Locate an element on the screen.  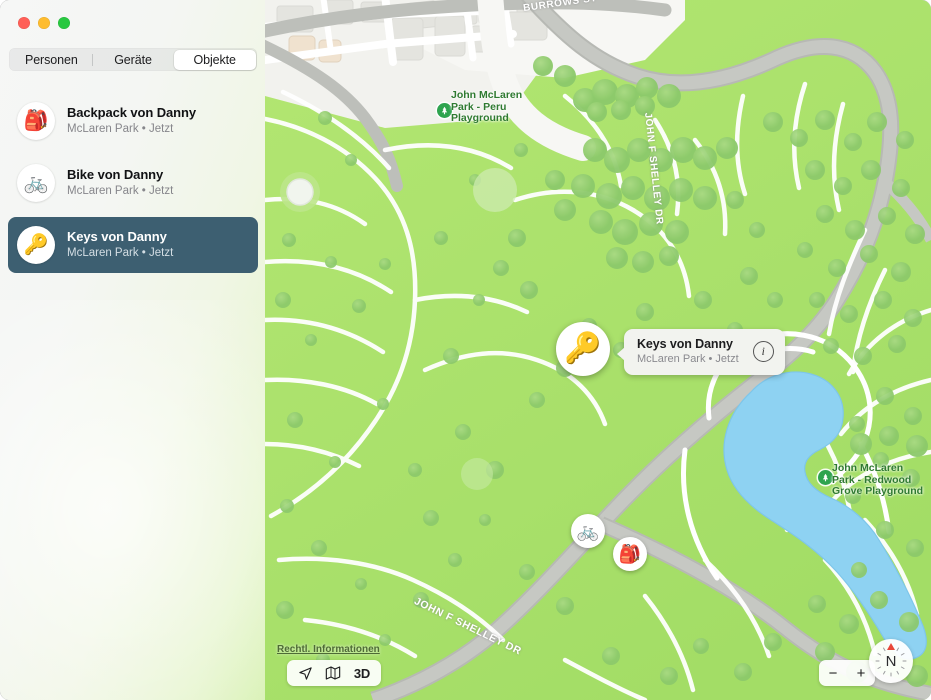
map-toolbar: 3D is located at coordinates (334, 673).